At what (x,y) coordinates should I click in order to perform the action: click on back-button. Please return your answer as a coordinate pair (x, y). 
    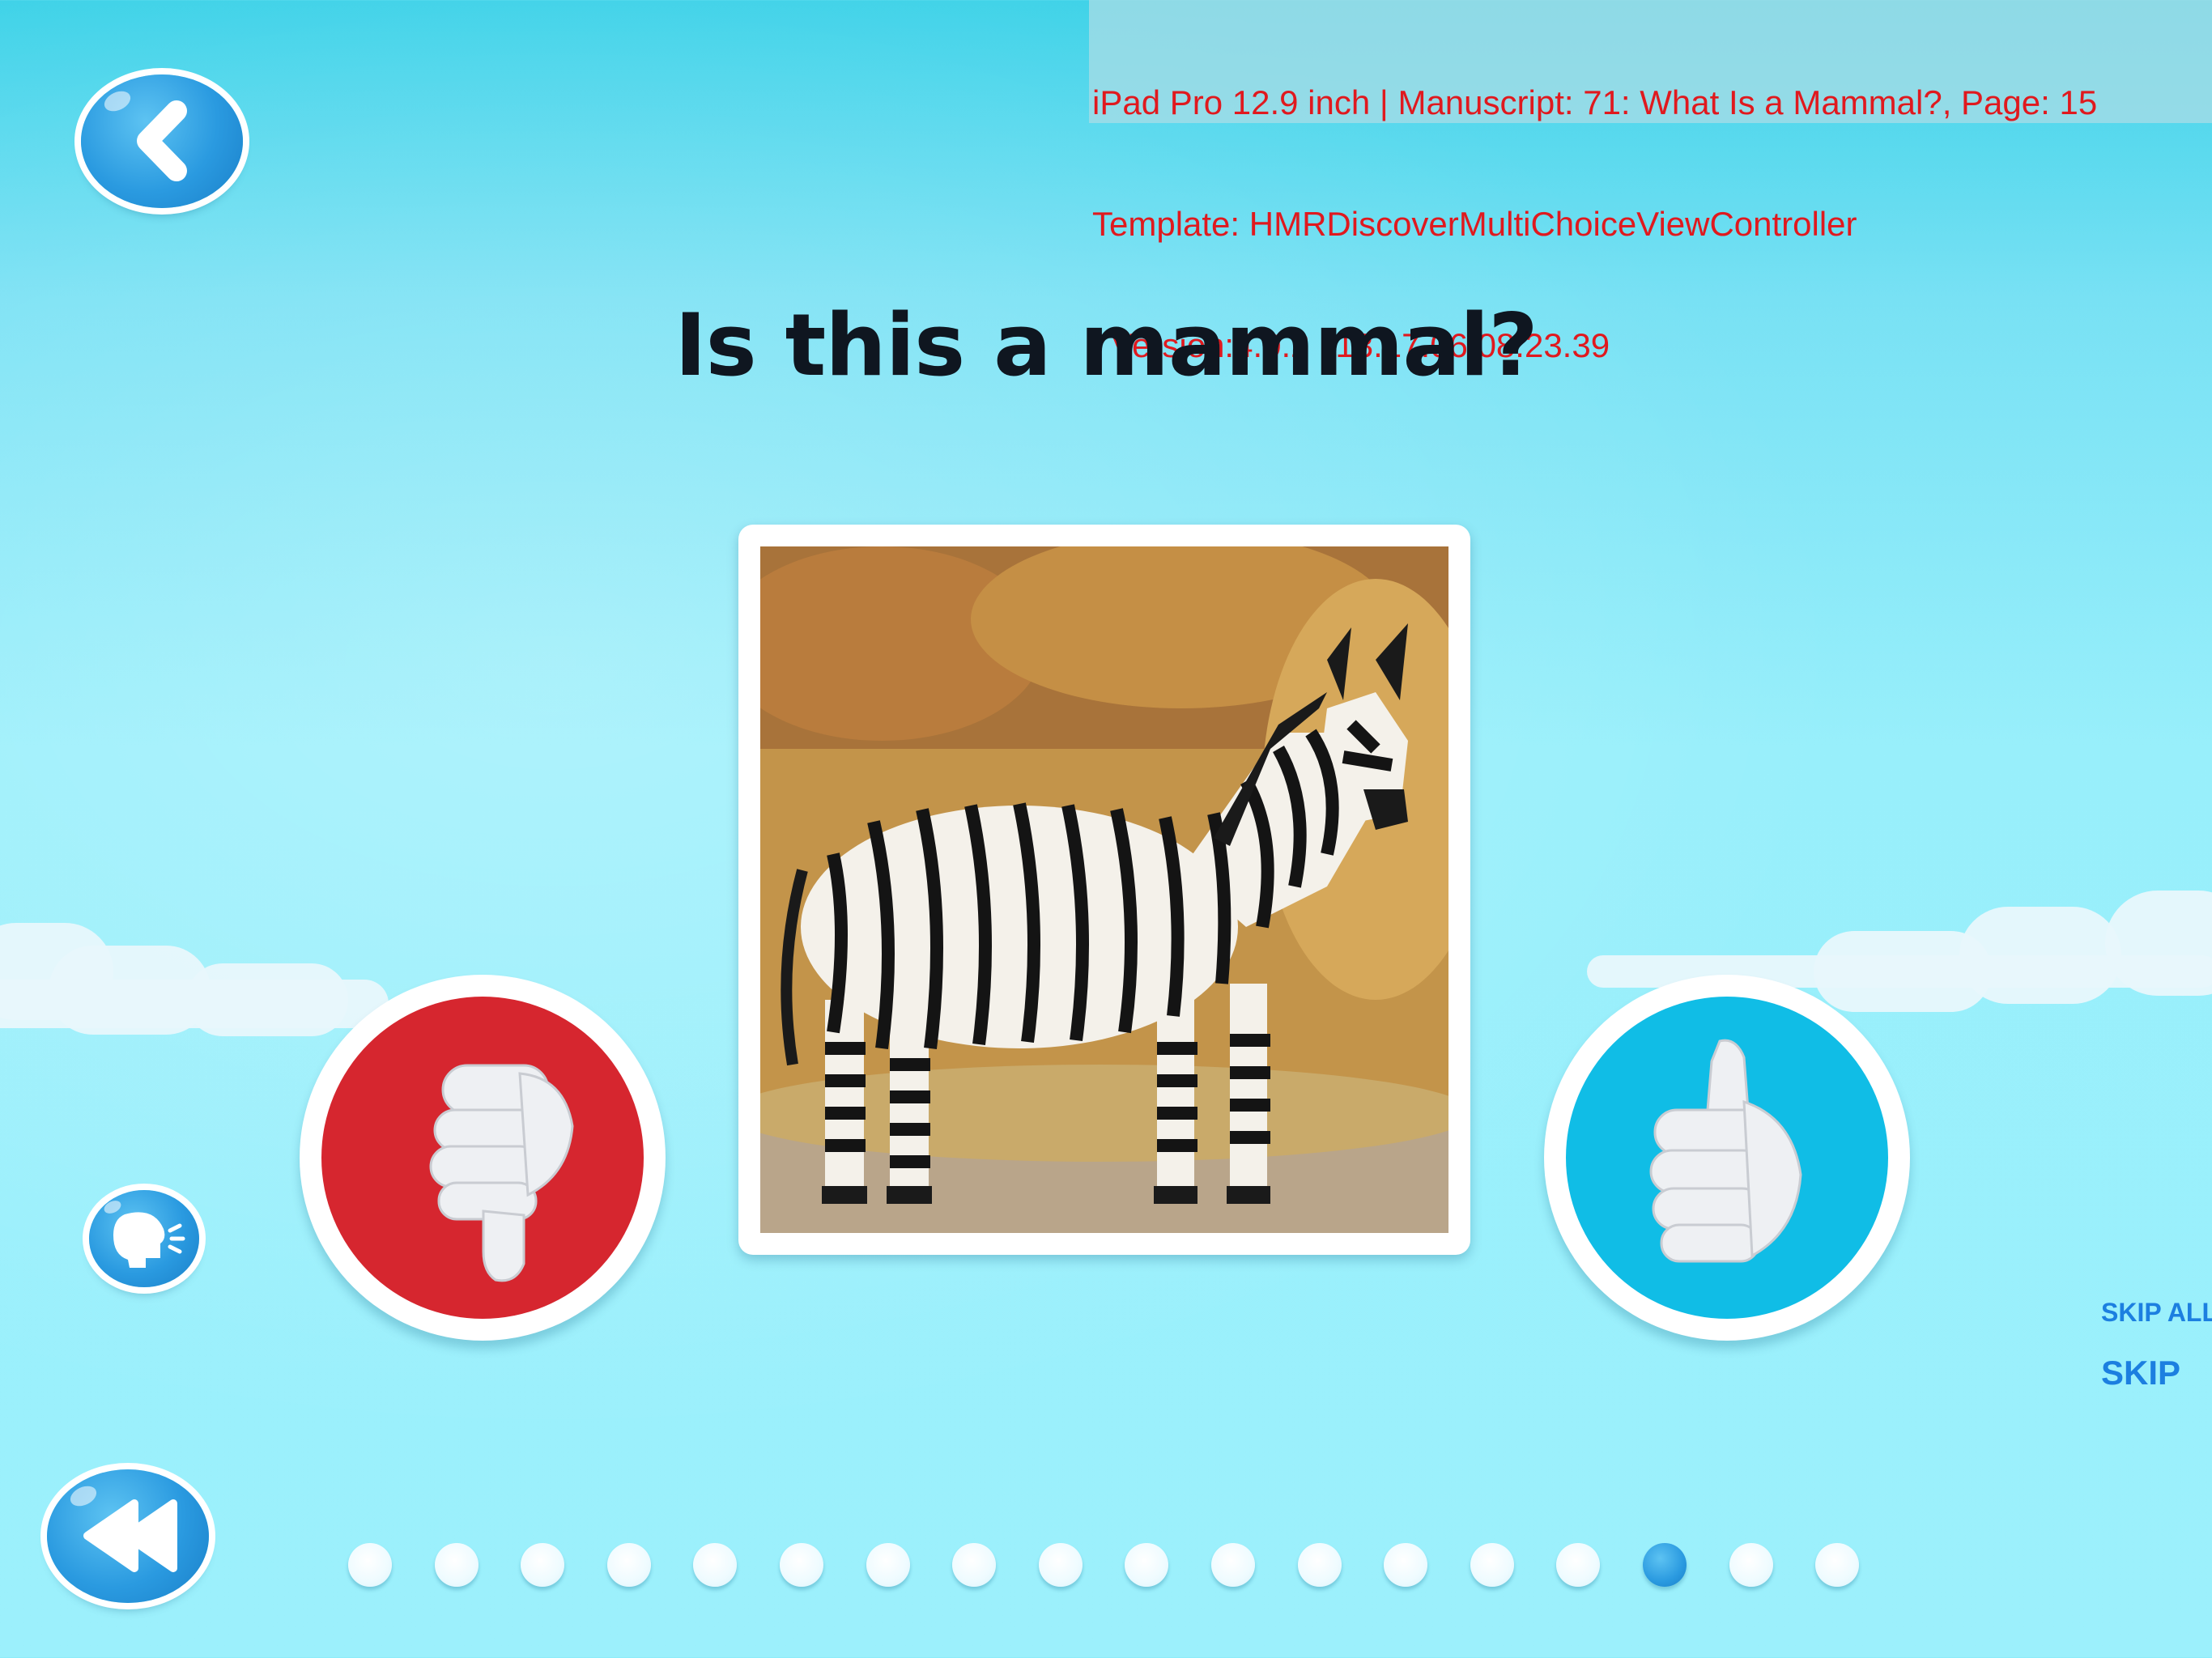
    Looking at the image, I should click on (162, 141).